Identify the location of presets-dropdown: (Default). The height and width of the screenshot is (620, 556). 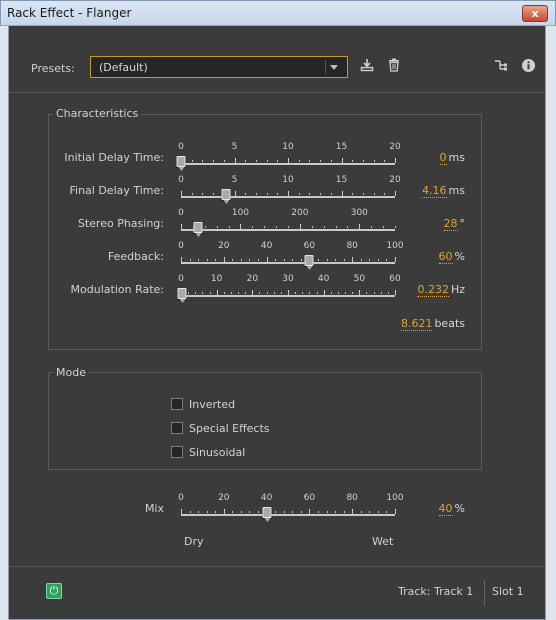
(219, 67).